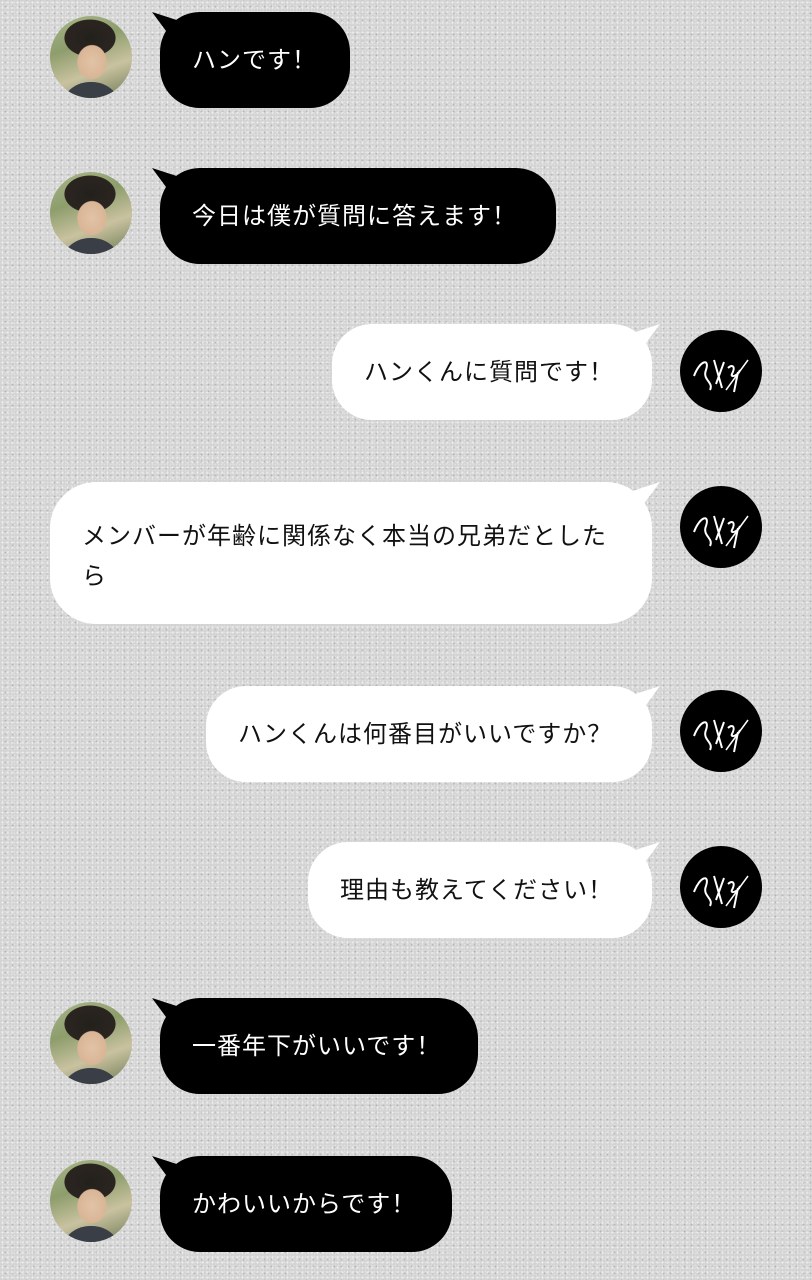  I want to click on message-bubble-right: 理由も教えてください！, so click(480, 890).